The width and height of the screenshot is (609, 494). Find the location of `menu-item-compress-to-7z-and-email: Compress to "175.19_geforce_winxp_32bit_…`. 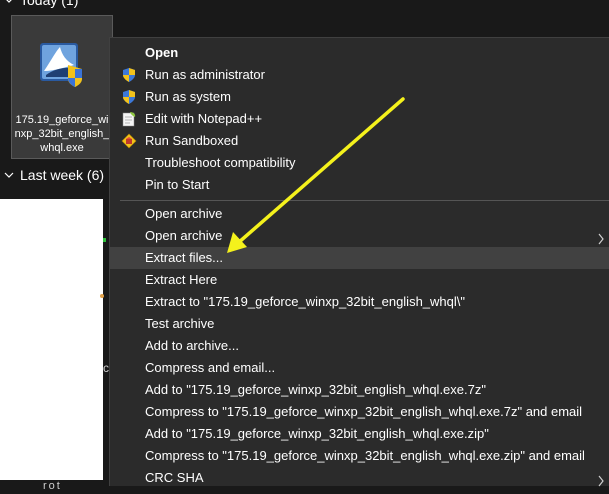

menu-item-compress-to-7z-and-email: Compress to "175.19_geforce_winxp_32bit_… is located at coordinates (359, 412).